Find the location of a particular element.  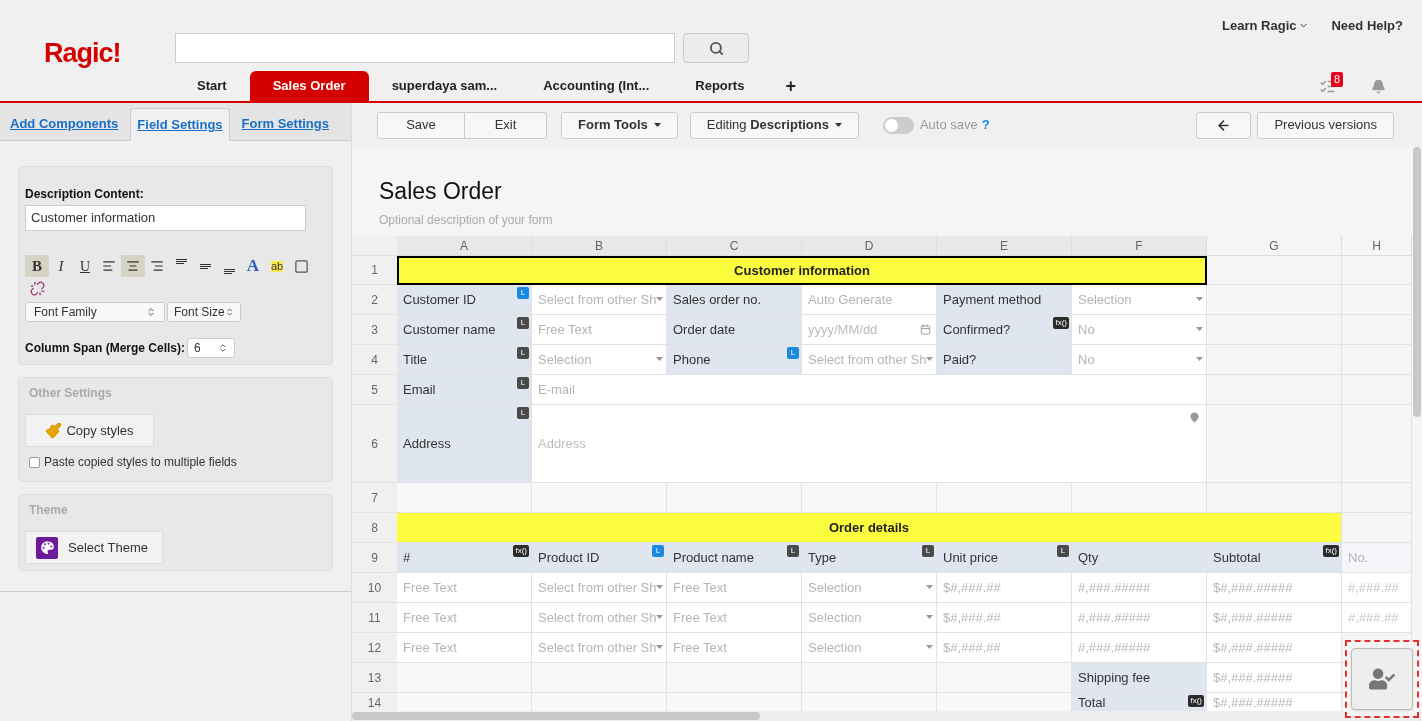

font-size-select: Font Size is located at coordinates (204, 312).